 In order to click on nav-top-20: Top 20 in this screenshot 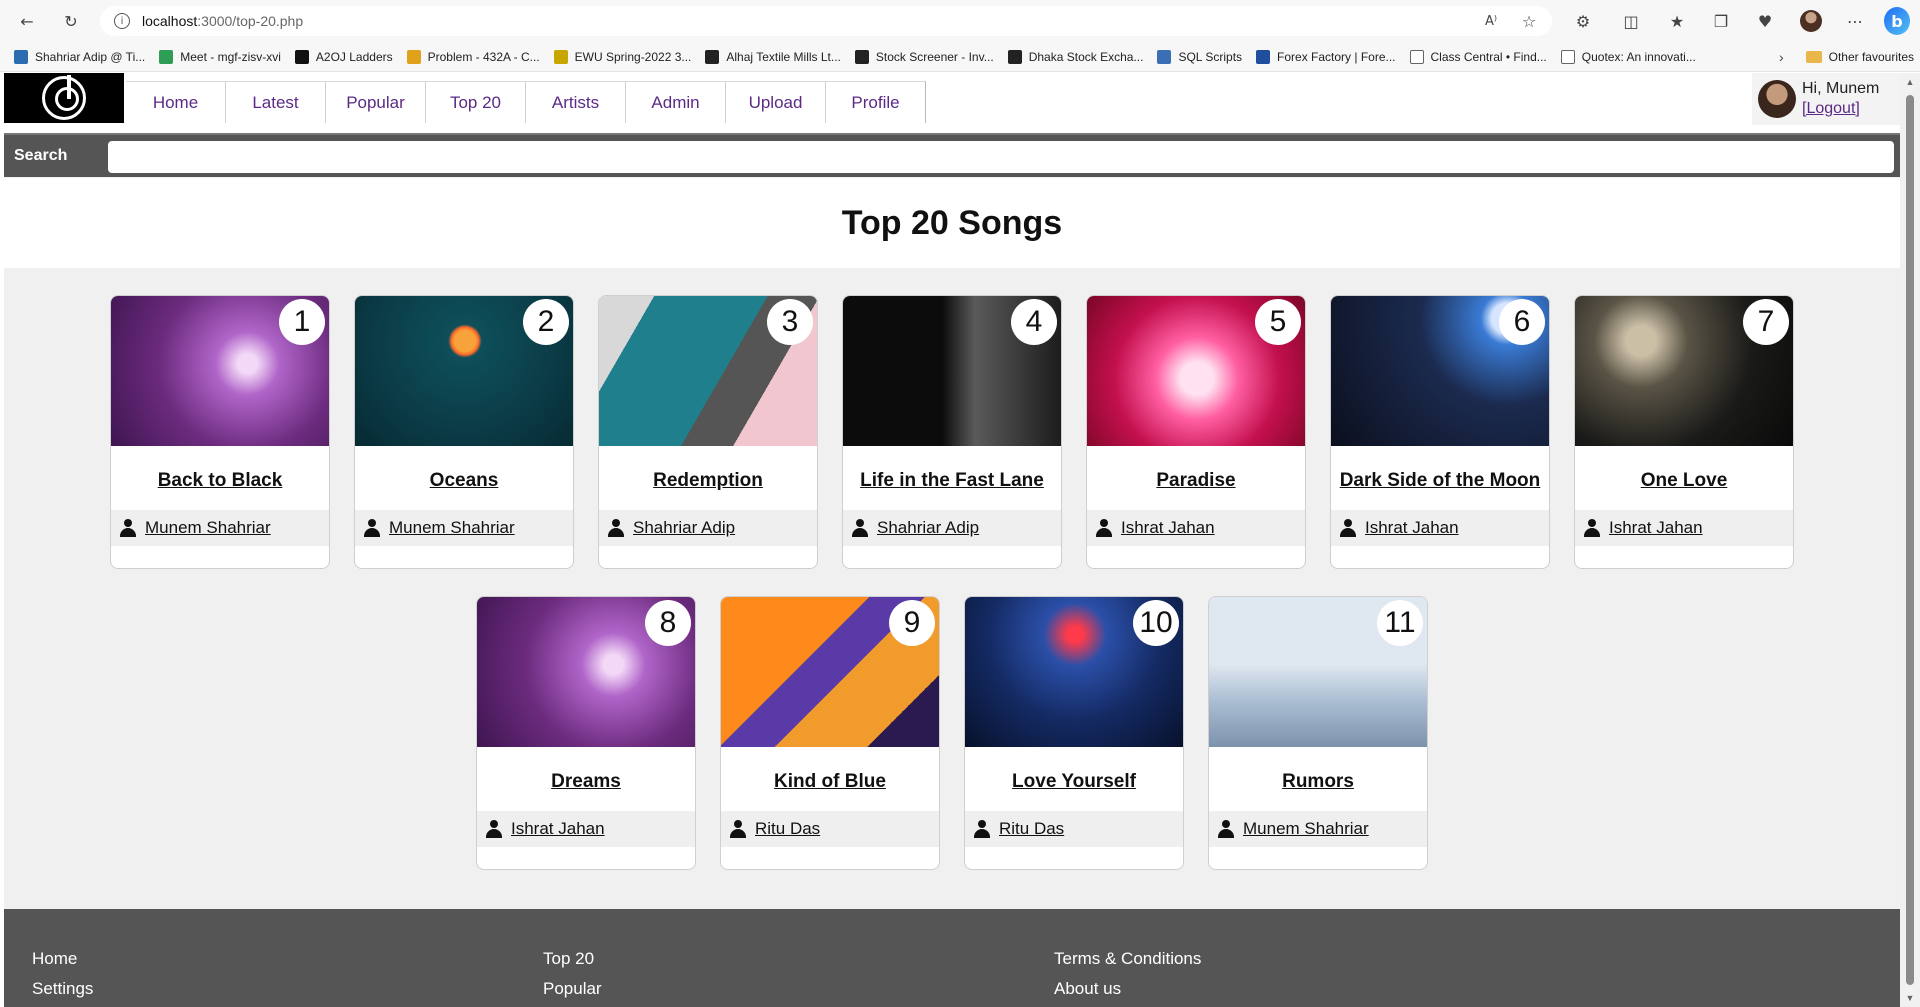, I will do `click(476, 102)`.